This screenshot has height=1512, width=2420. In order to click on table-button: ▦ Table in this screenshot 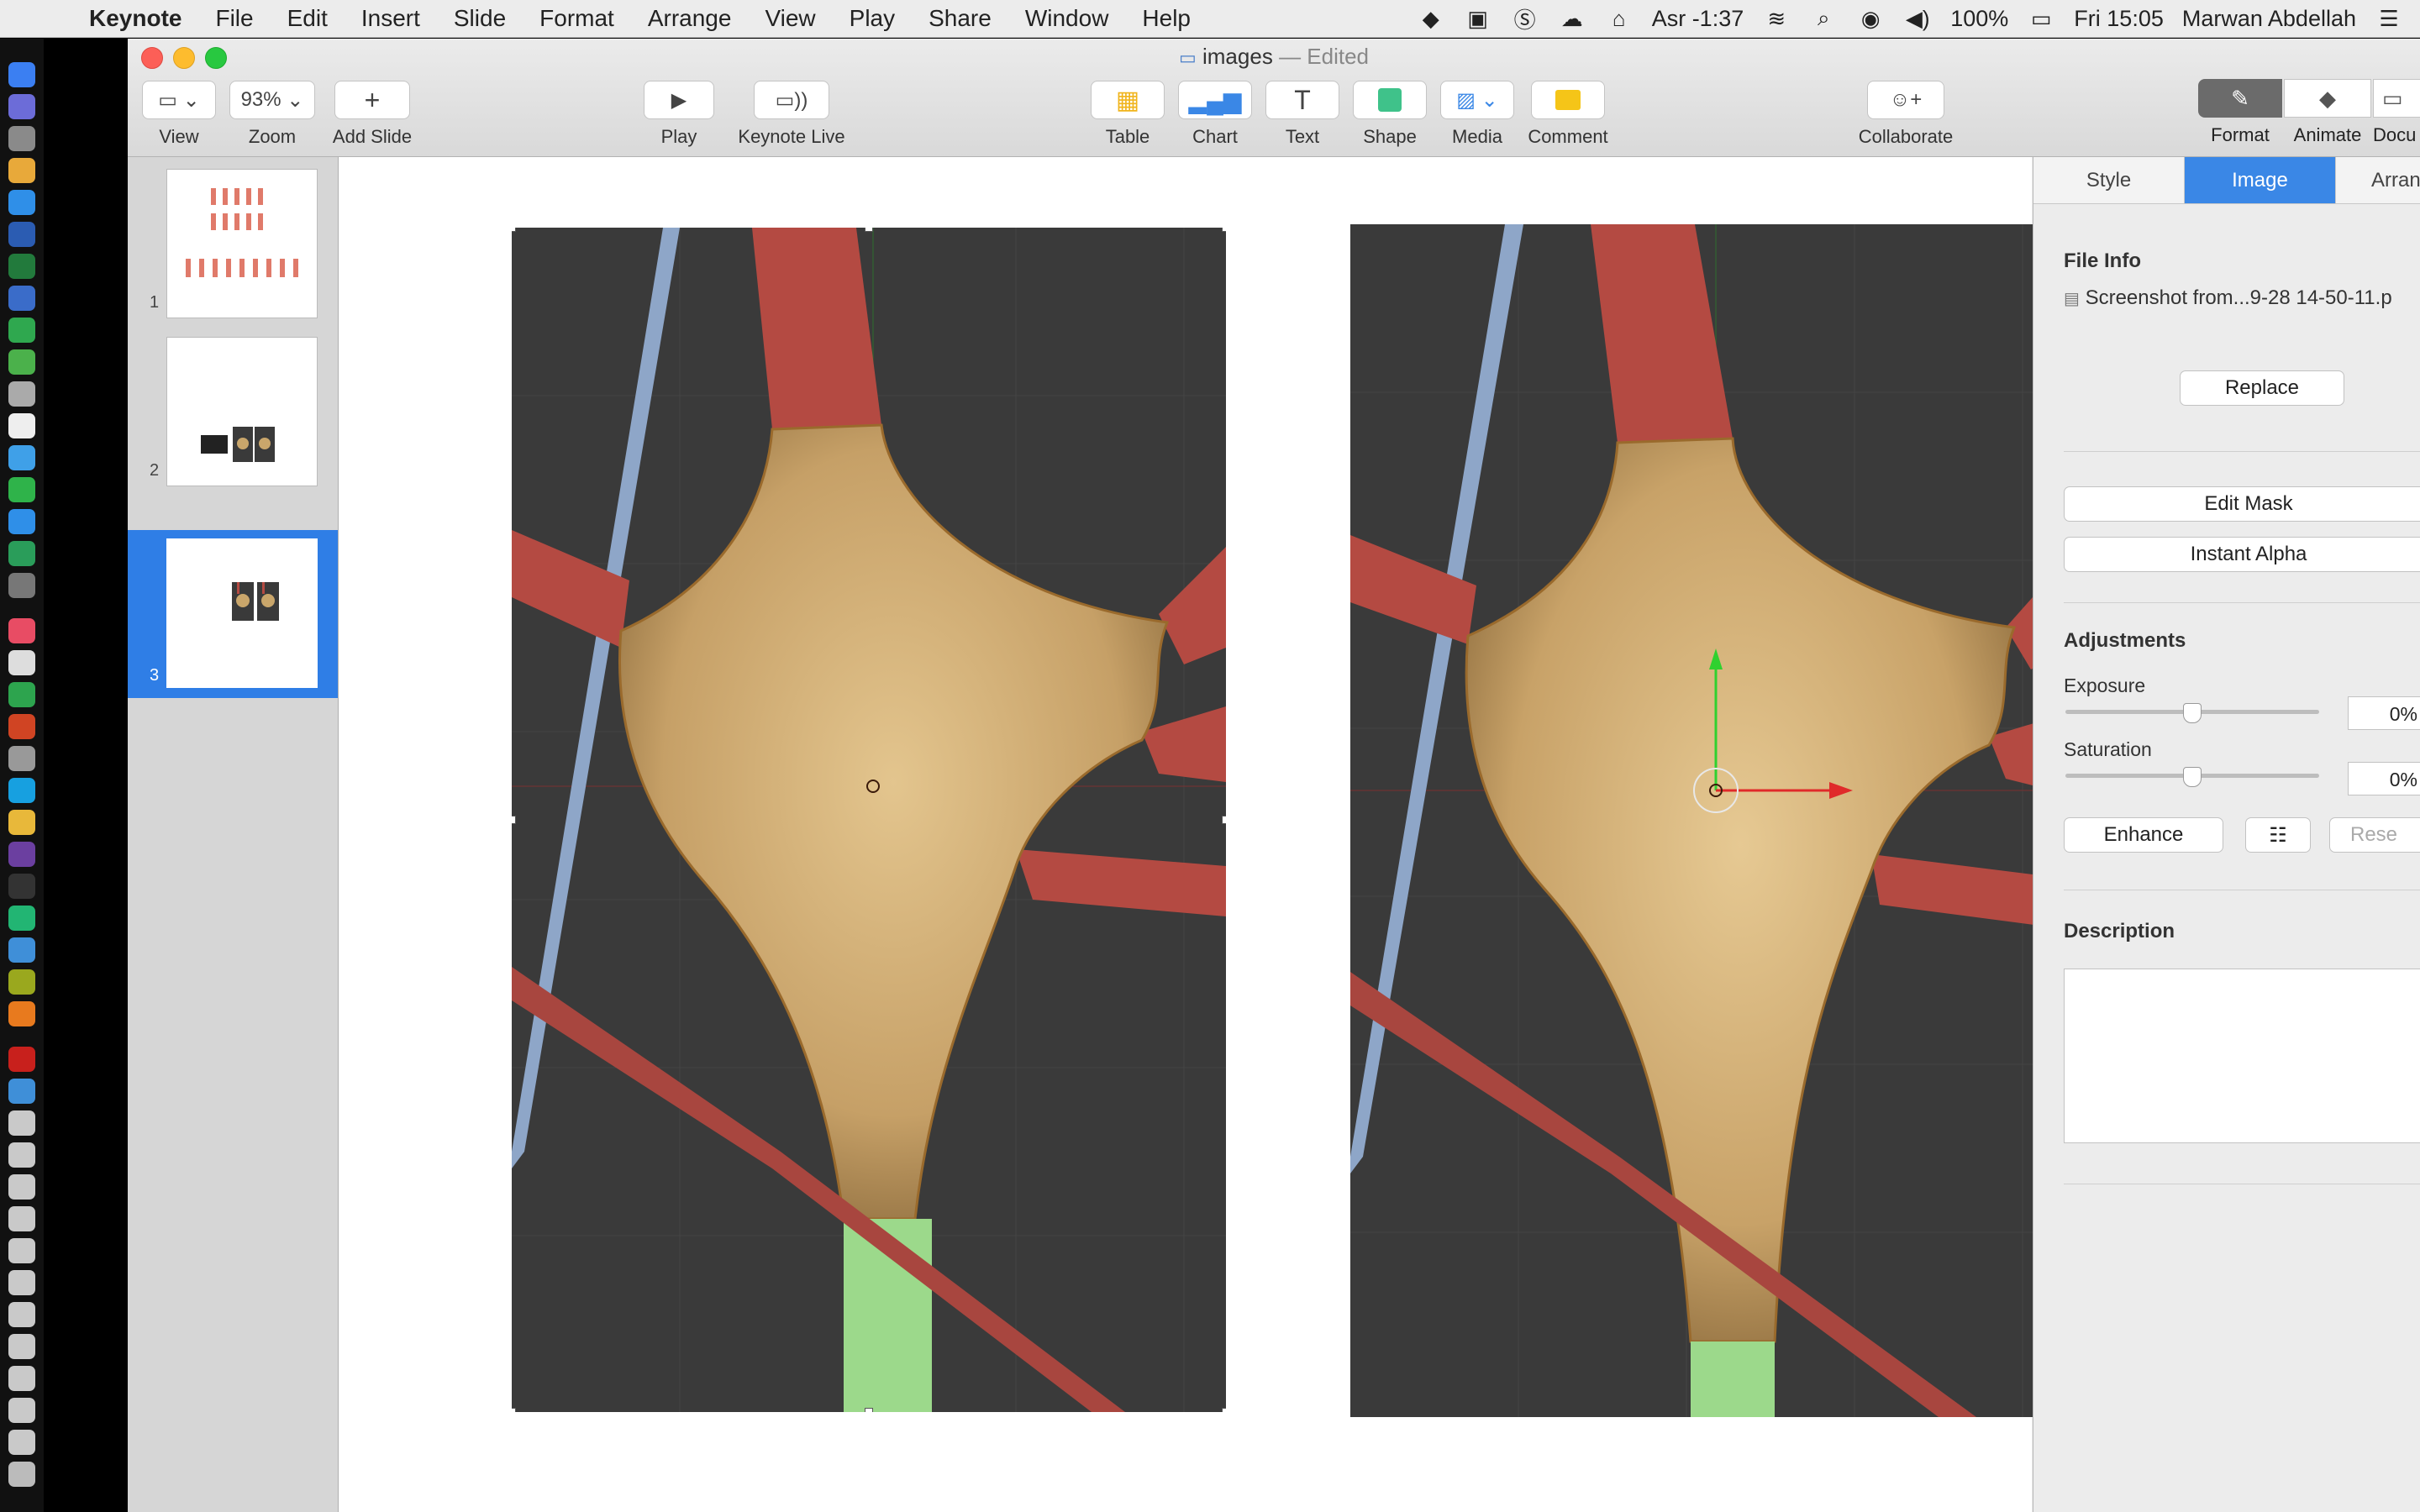, I will do `click(1127, 114)`.